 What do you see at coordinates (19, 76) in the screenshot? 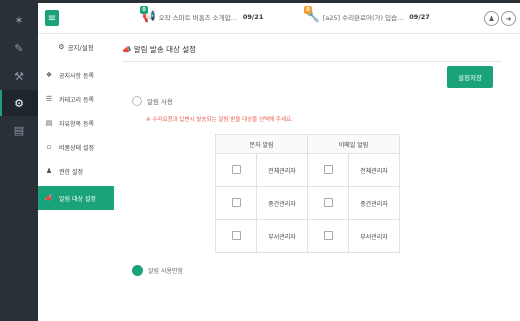
I see `wrench-nav-icon: ⚒` at bounding box center [19, 76].